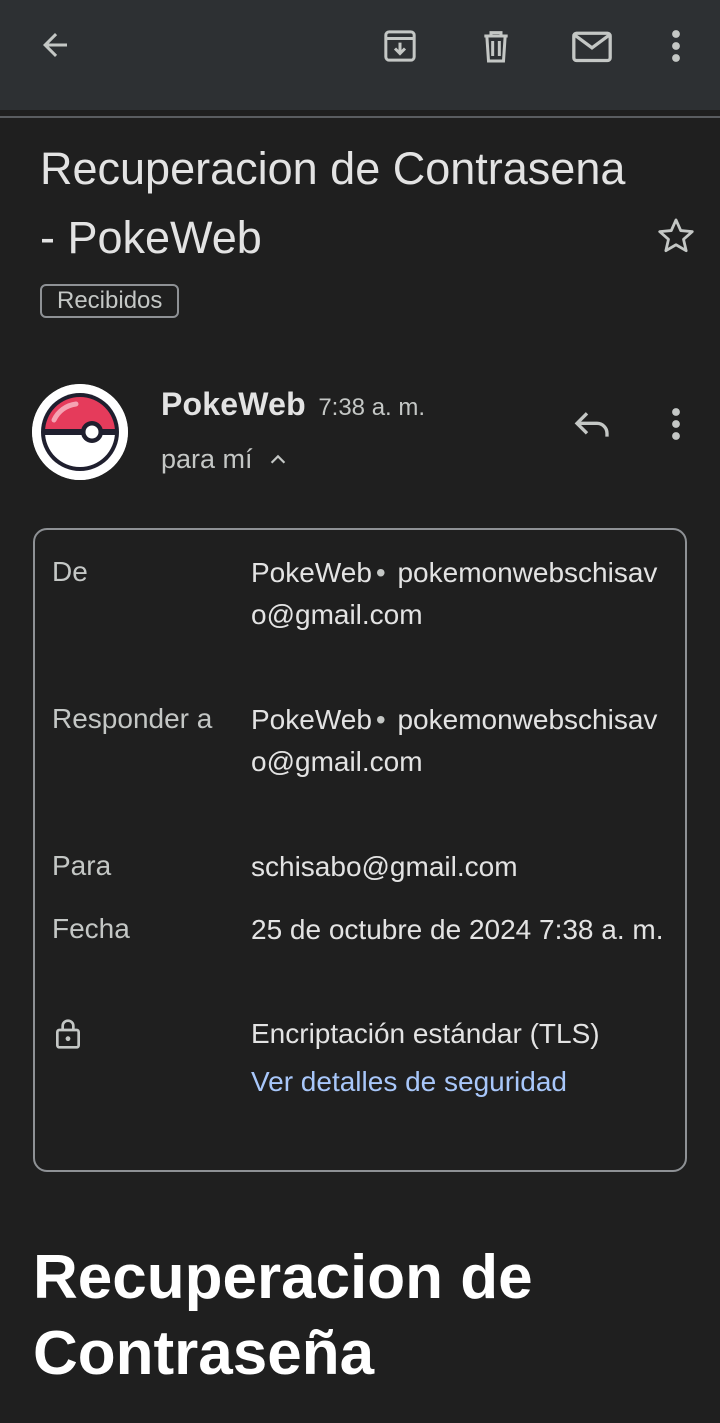 Image resolution: width=720 pixels, height=1423 pixels. I want to click on mail-icon, so click(592, 47).